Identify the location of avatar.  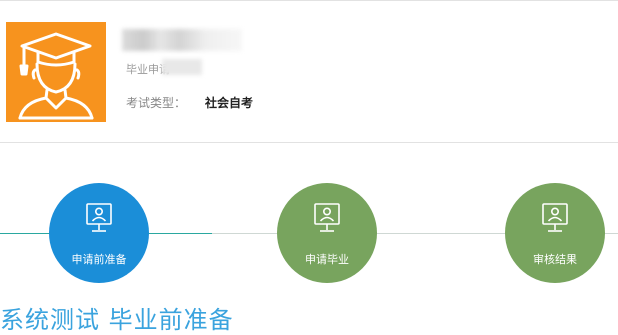
(56, 72).